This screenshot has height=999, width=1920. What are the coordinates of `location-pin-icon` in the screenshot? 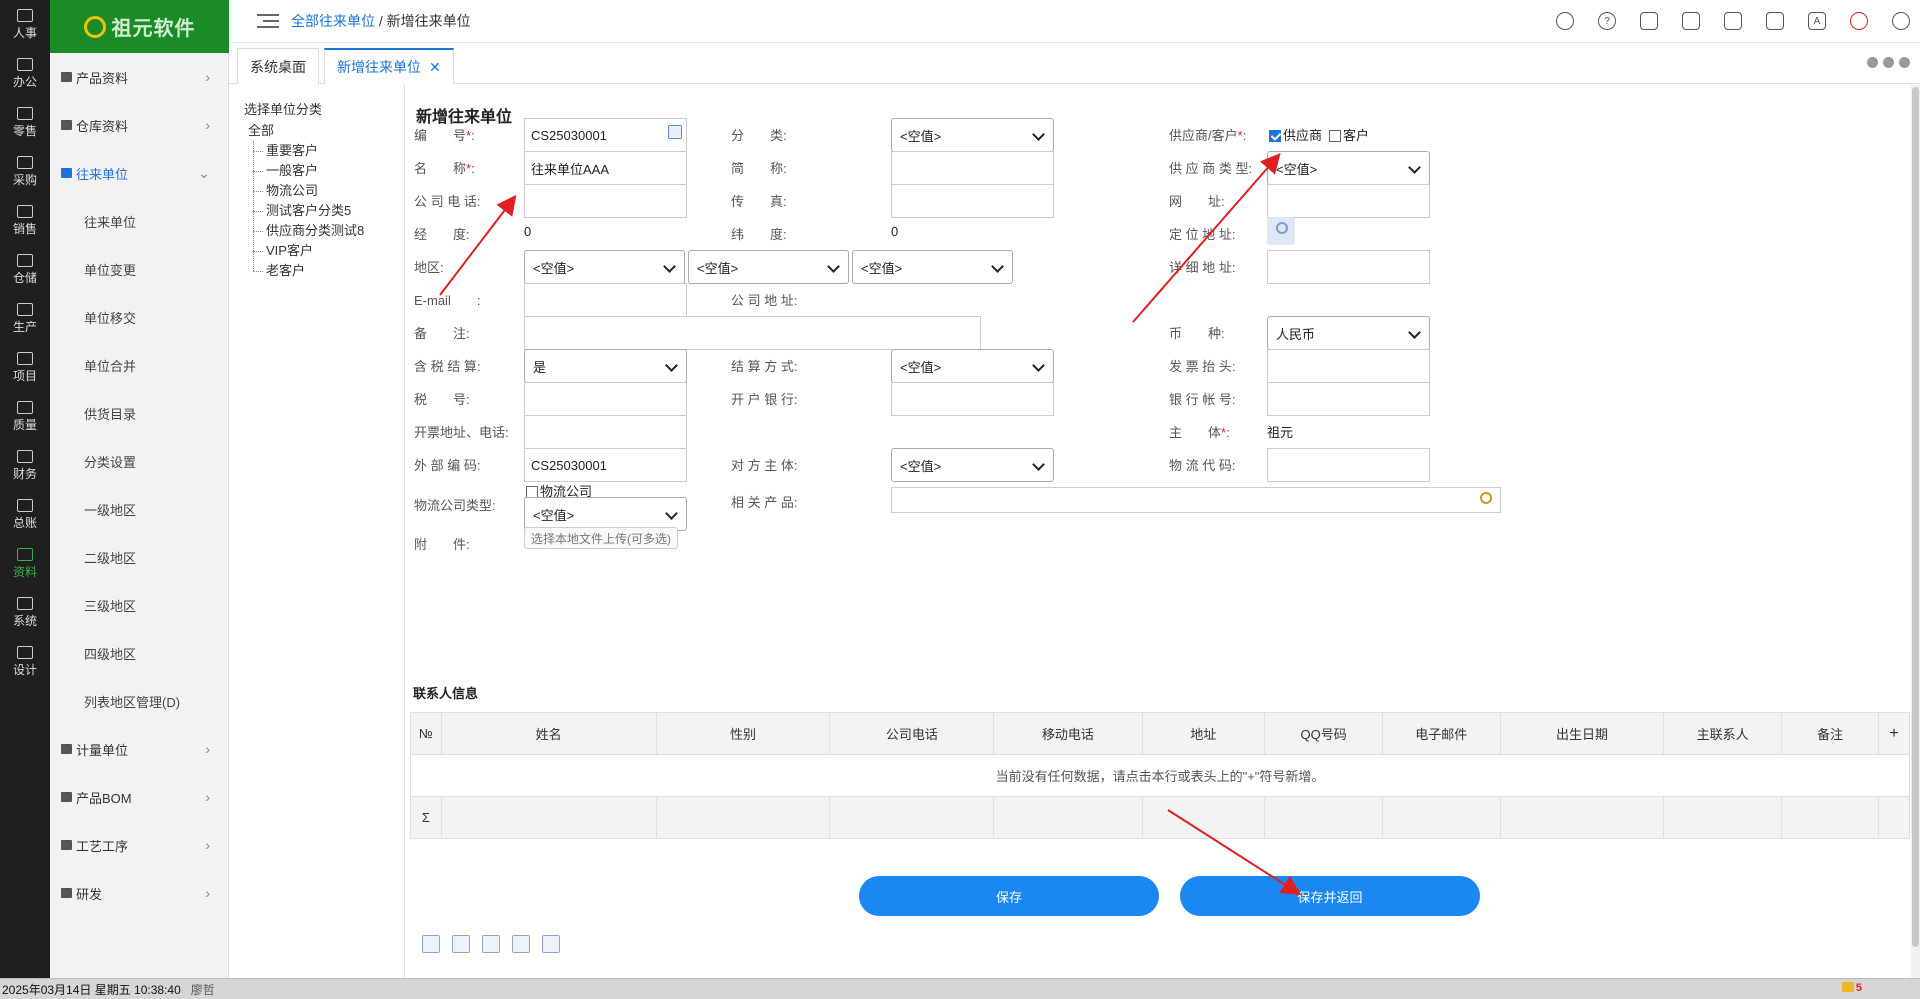 It's located at (1281, 231).